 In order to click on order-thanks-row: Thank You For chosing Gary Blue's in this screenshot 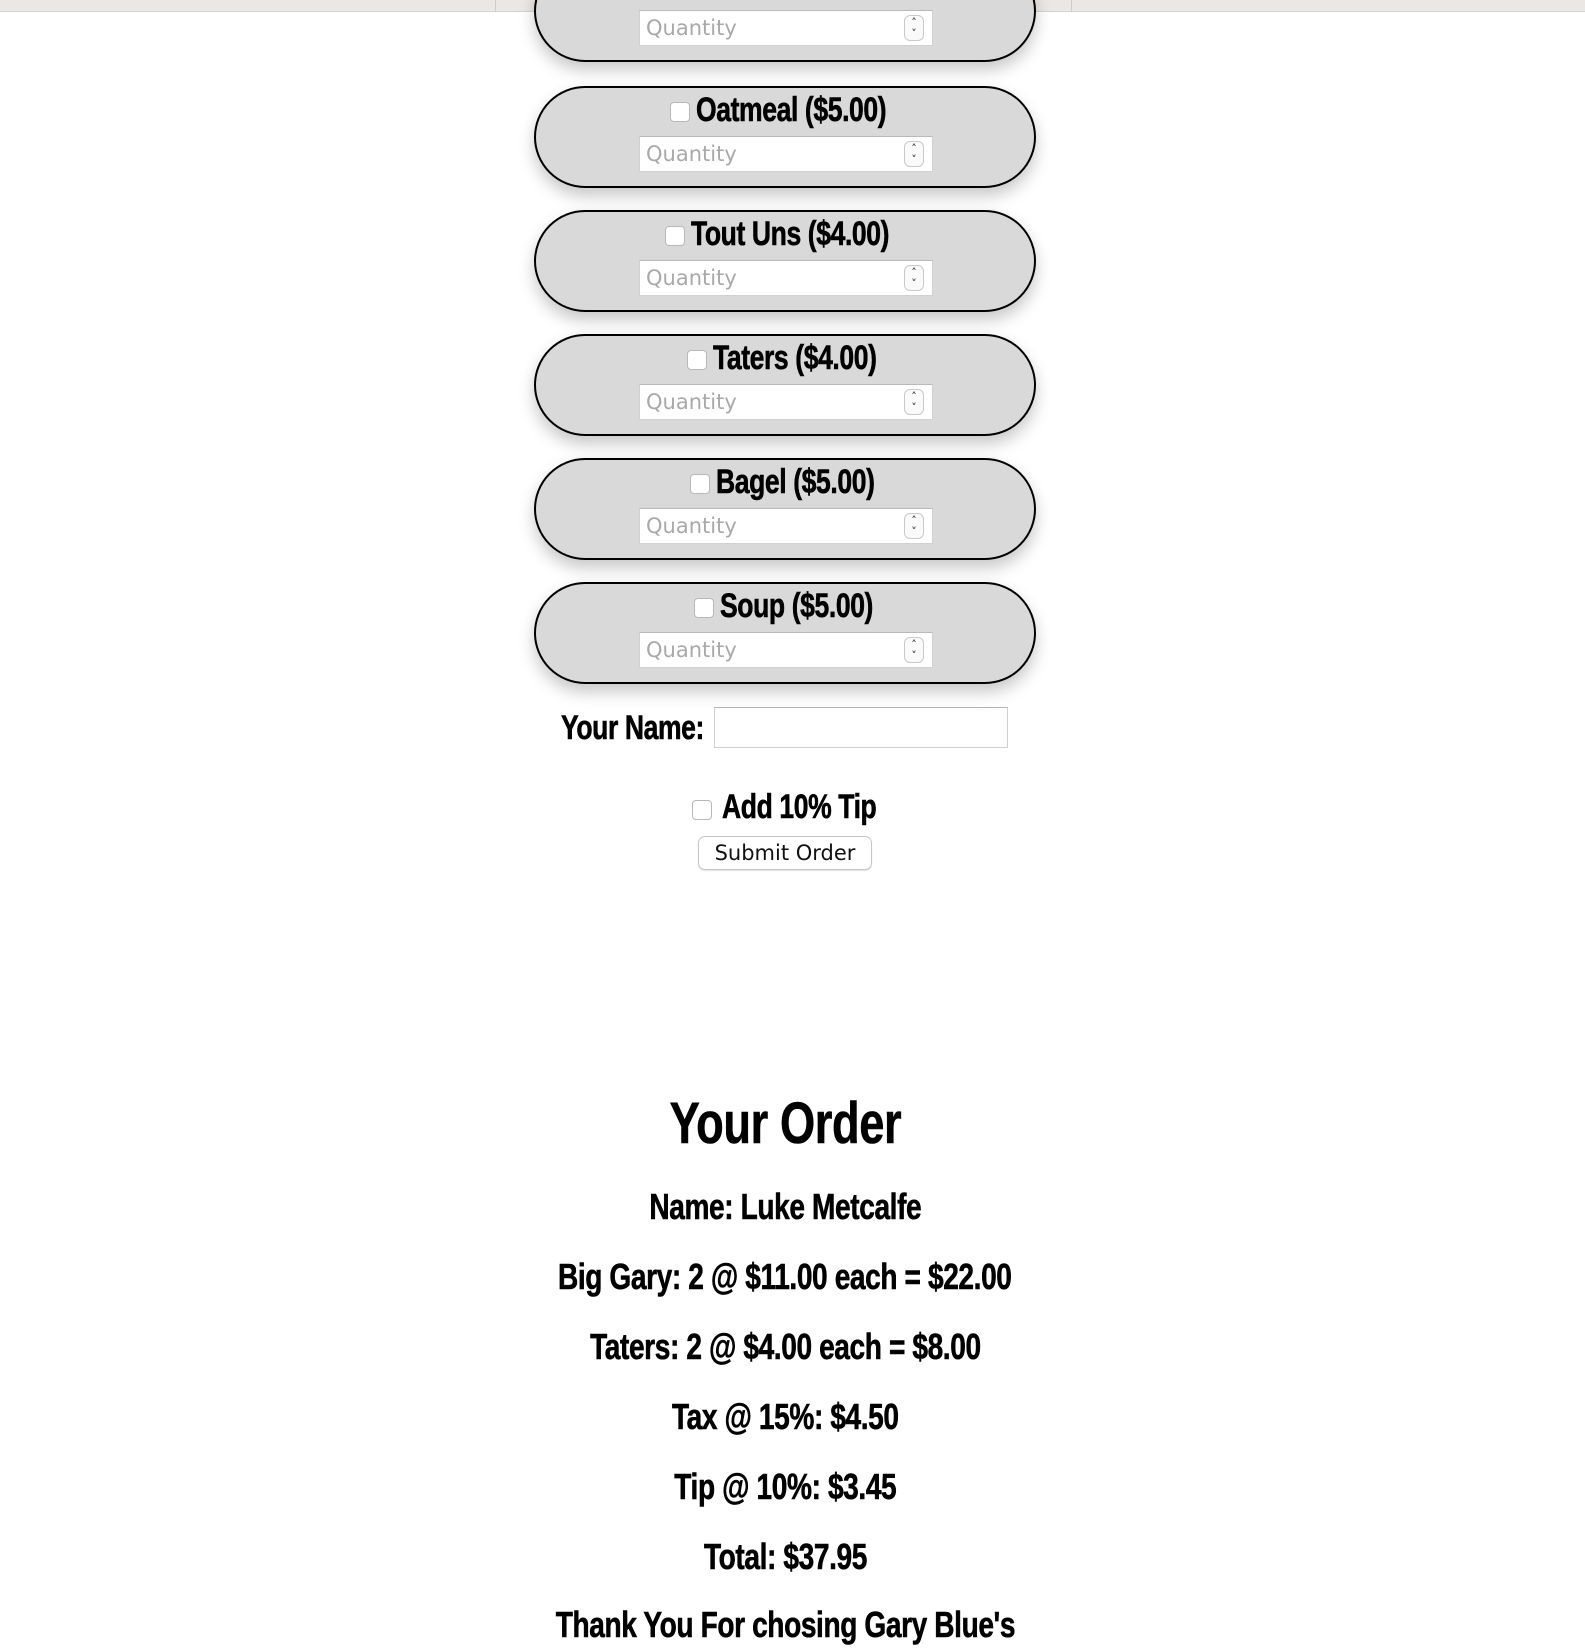, I will do `click(785, 1625)`.